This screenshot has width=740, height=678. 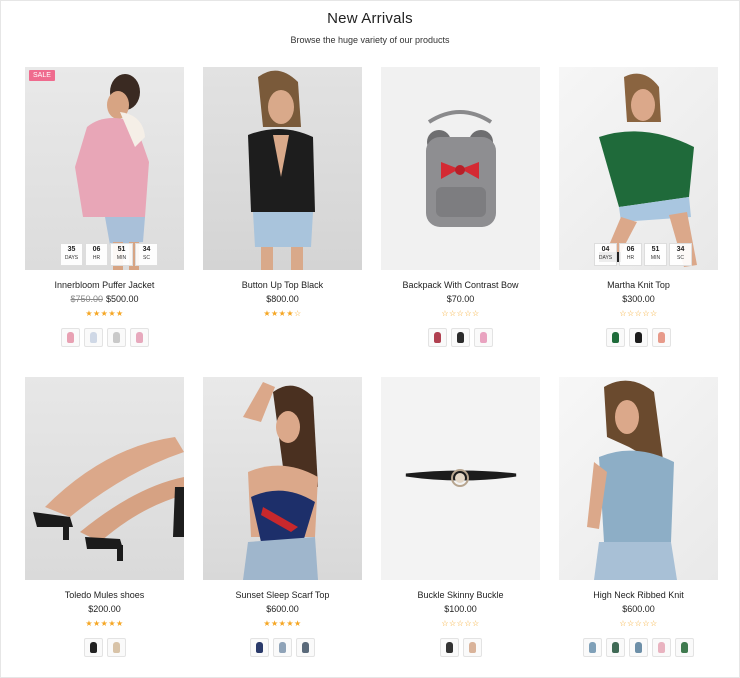 I want to click on product-price: $70.00, so click(x=460, y=299).